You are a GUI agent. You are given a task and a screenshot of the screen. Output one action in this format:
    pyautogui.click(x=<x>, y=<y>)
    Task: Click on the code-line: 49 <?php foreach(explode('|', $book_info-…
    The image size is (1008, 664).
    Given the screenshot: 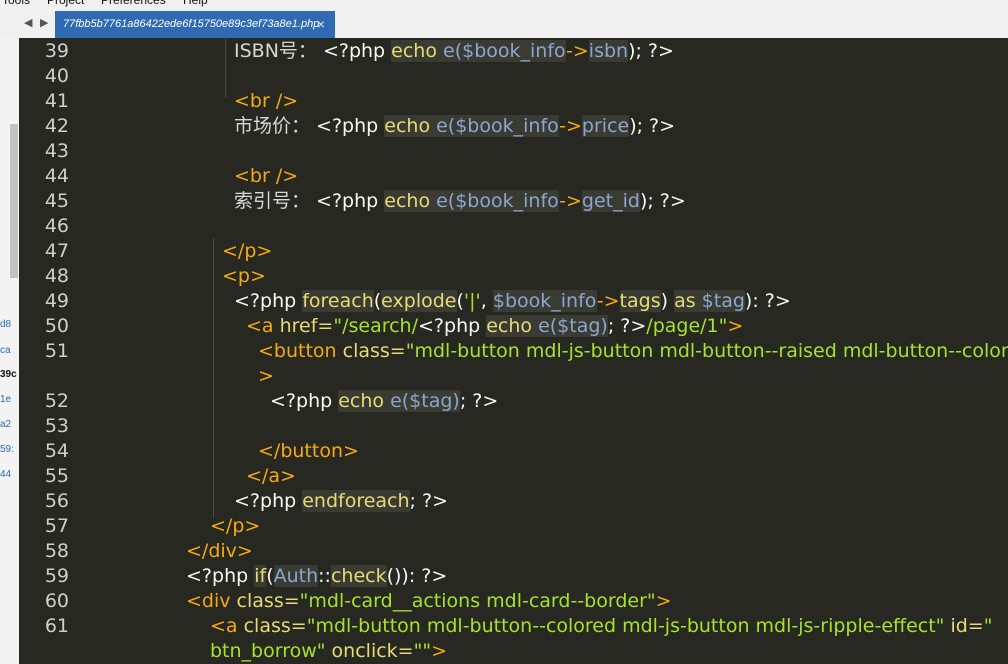 What is the action you would take?
    pyautogui.click(x=513, y=301)
    